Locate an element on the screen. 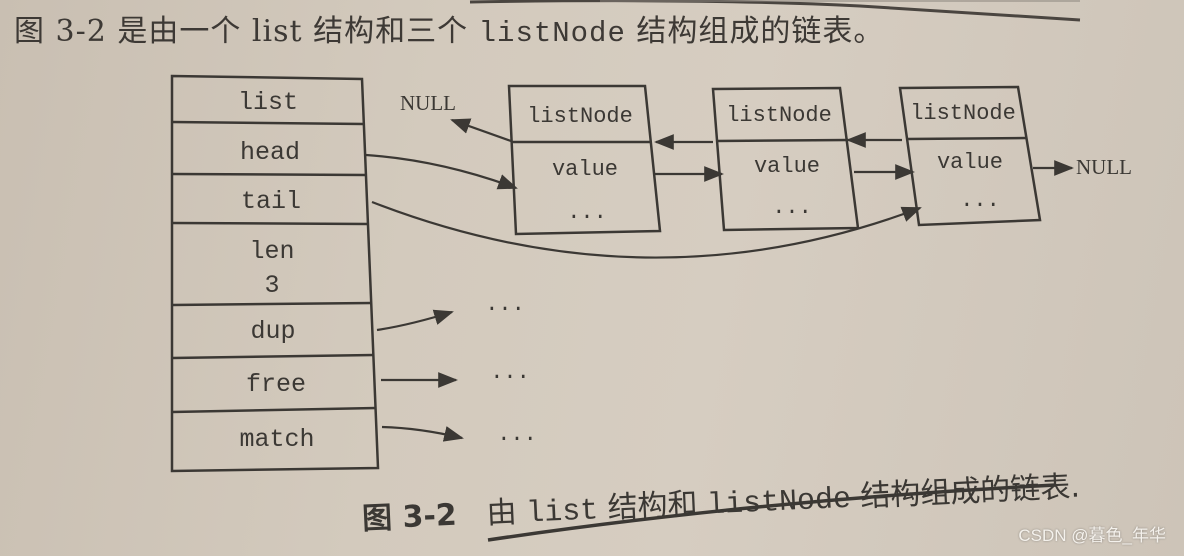  caption-text-2: 结构和 is located at coordinates (652, 506).